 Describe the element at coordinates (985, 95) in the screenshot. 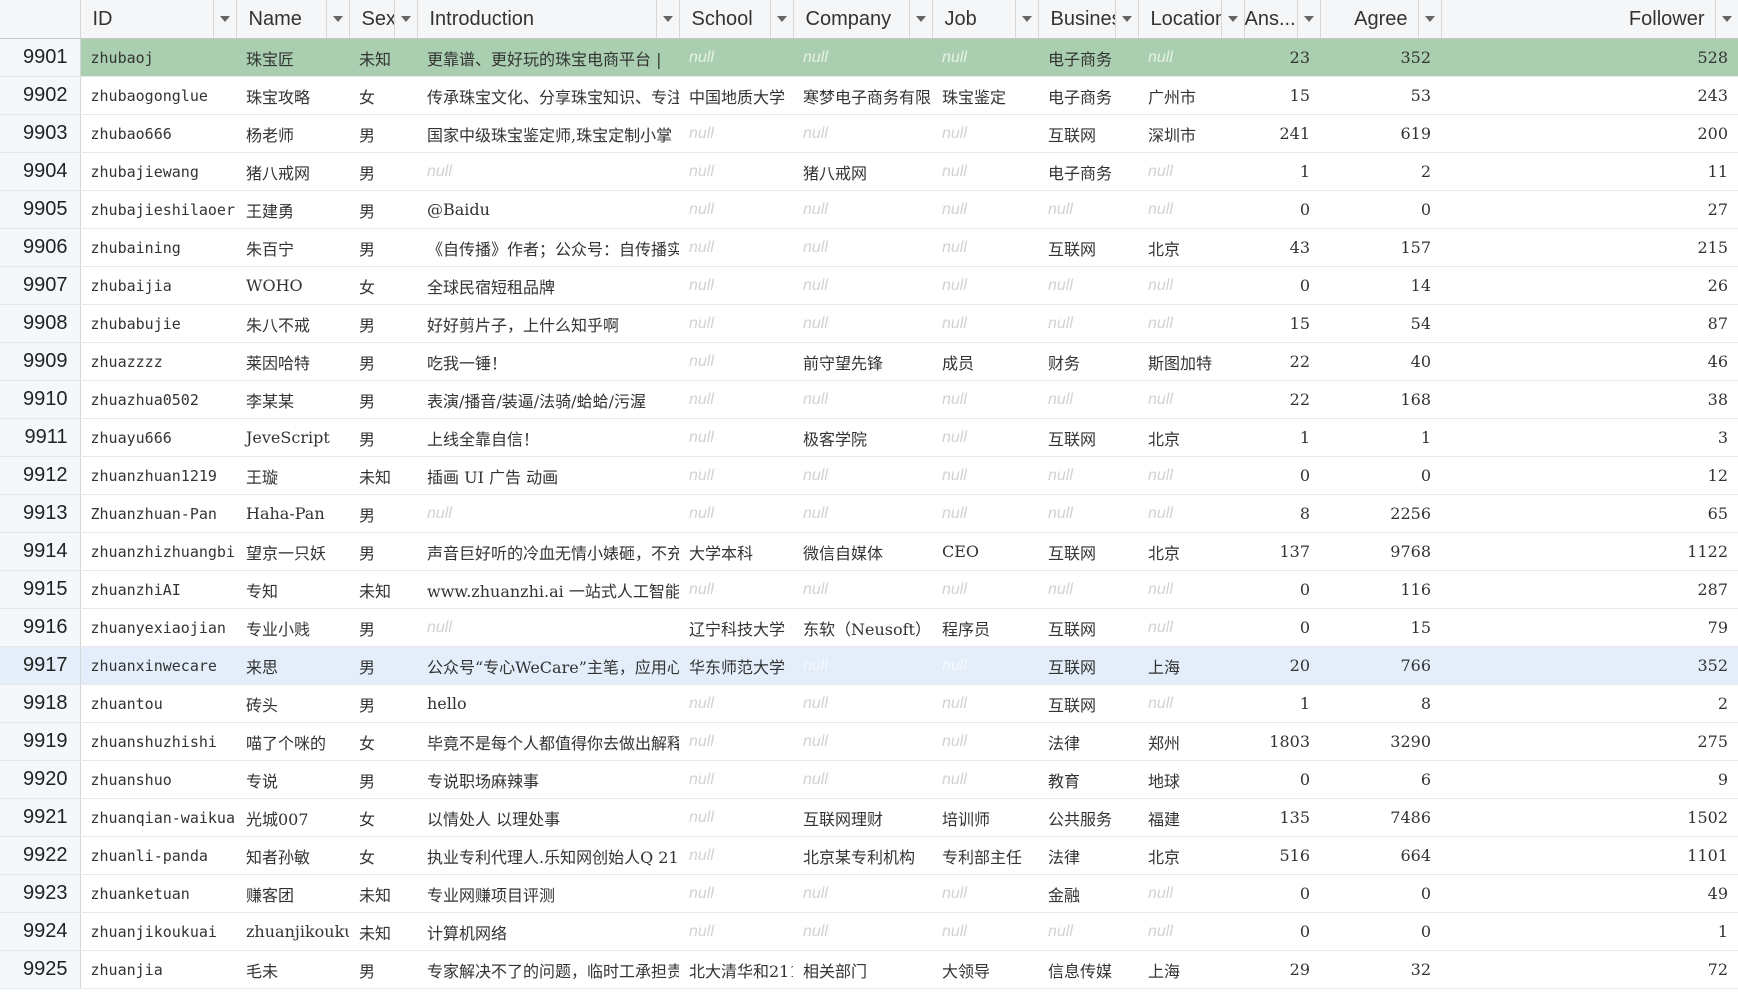

I see `table-cell: 珠宝鉴定` at that location.